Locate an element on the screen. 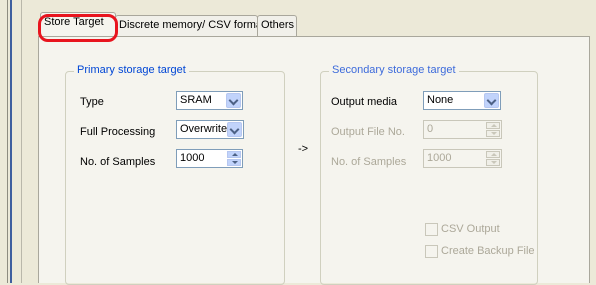 The width and height of the screenshot is (596, 285). full-processing-value: Overwrite is located at coordinates (204, 129).